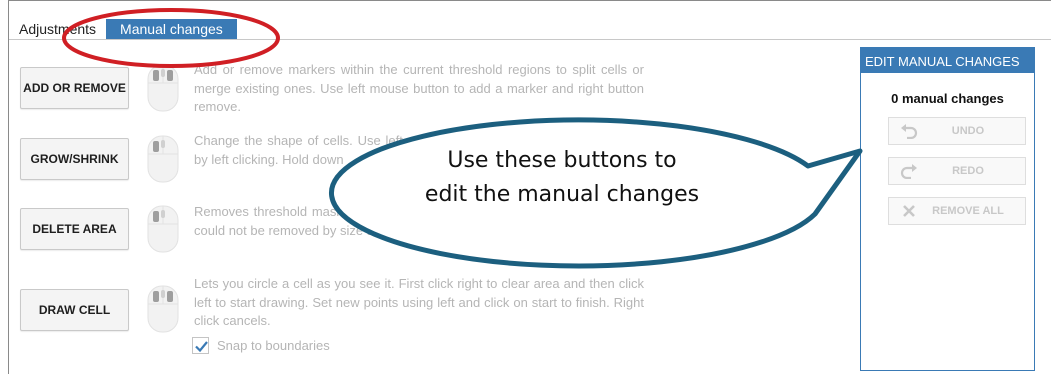  Describe the element at coordinates (947, 60) in the screenshot. I see `panel-title: EDIT MANUAL CHANGES` at that location.